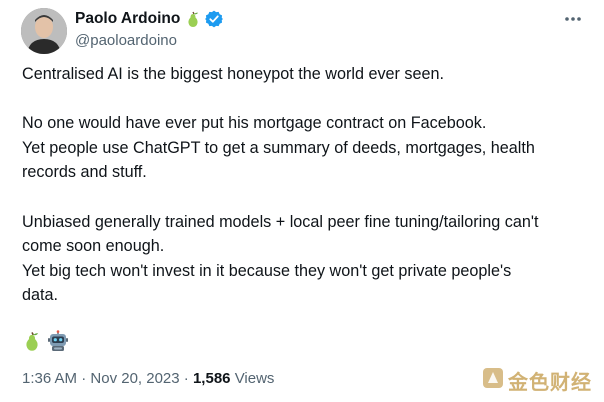 The width and height of the screenshot is (604, 402). Describe the element at coordinates (40, 295) in the screenshot. I see `tweet-line: data.` at that location.